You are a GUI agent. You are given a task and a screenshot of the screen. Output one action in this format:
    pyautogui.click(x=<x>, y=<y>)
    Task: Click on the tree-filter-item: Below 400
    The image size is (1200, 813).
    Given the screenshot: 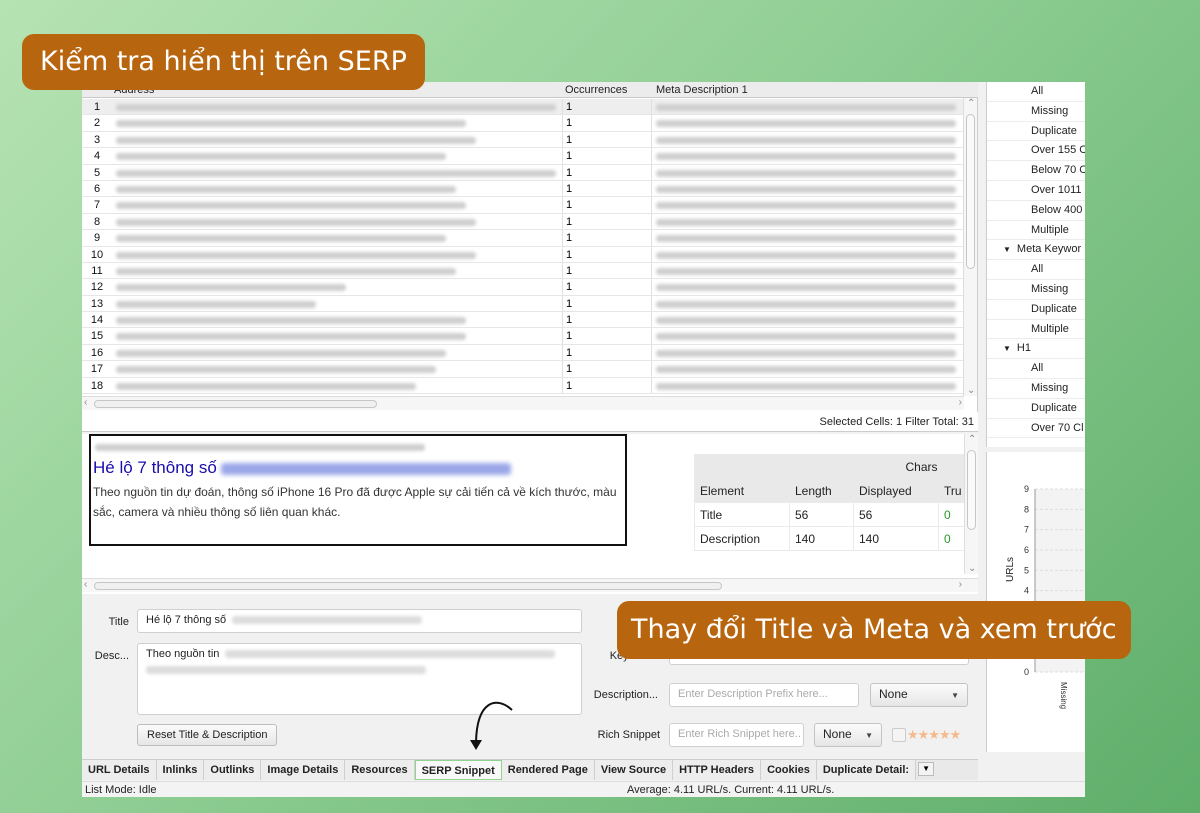 What is the action you would take?
    pyautogui.click(x=1036, y=211)
    